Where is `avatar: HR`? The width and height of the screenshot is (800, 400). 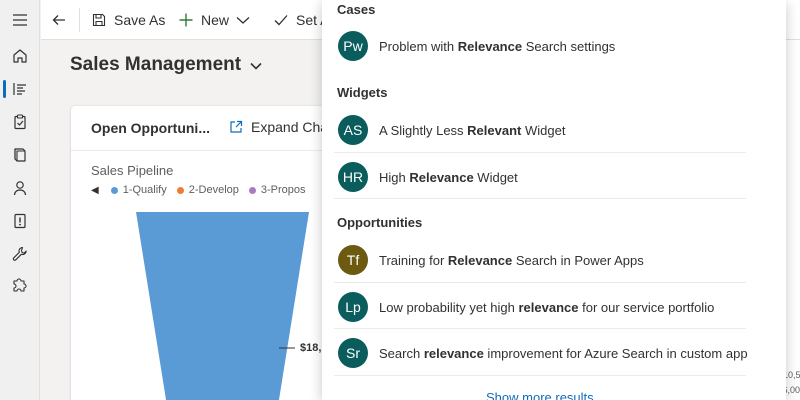 avatar: HR is located at coordinates (353, 177).